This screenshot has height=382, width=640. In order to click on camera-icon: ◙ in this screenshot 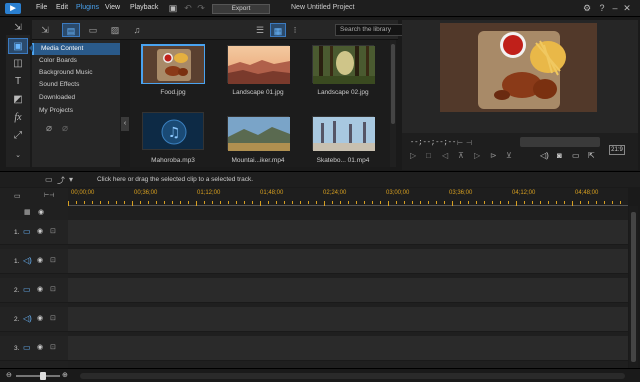, I will do `click(559, 155)`.